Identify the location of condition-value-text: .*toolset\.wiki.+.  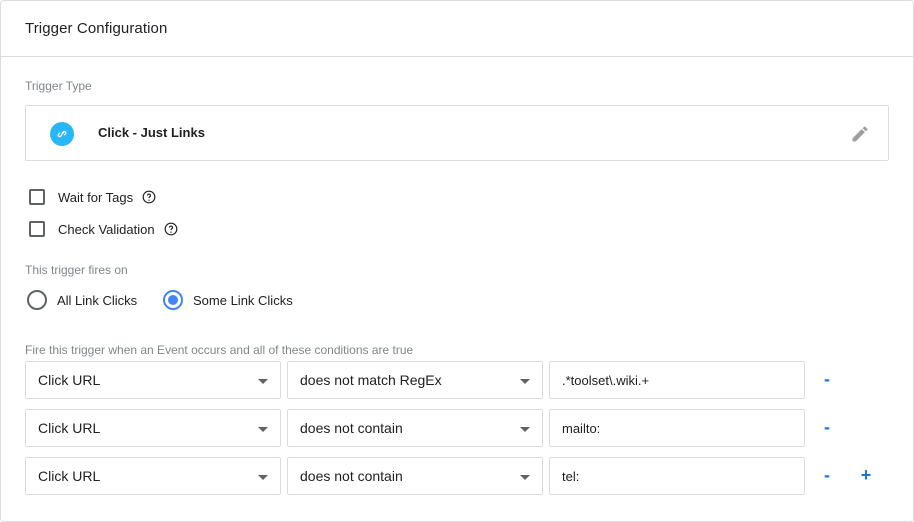
(606, 380).